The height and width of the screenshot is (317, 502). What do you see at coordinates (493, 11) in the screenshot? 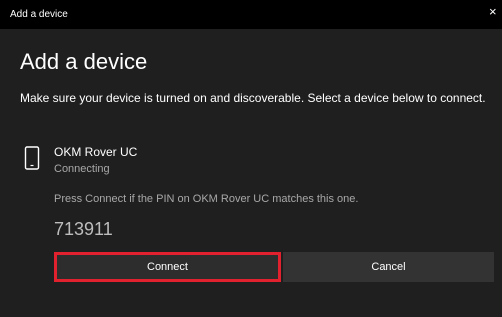
I see `close-icon: ×` at bounding box center [493, 11].